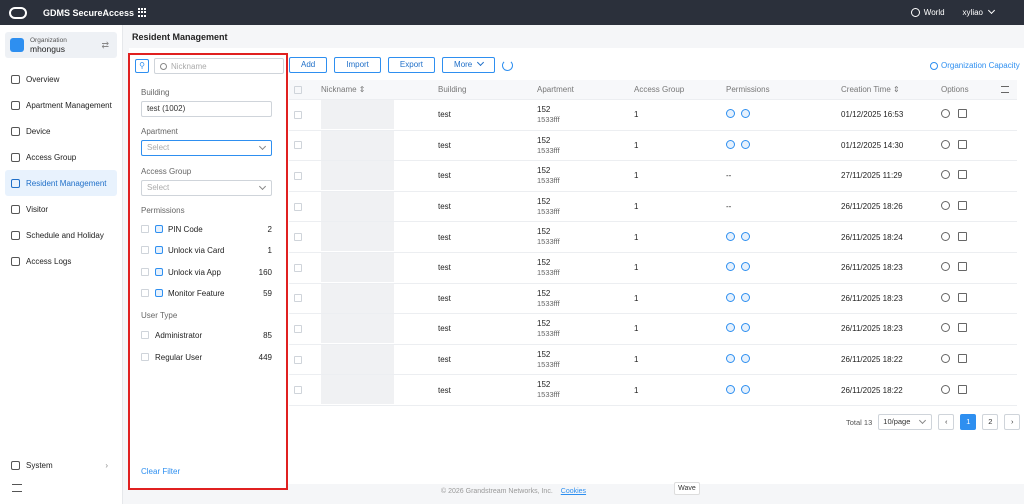 The height and width of the screenshot is (504, 1024). What do you see at coordinates (469, 65) in the screenshot?
I see `more-button: More` at bounding box center [469, 65].